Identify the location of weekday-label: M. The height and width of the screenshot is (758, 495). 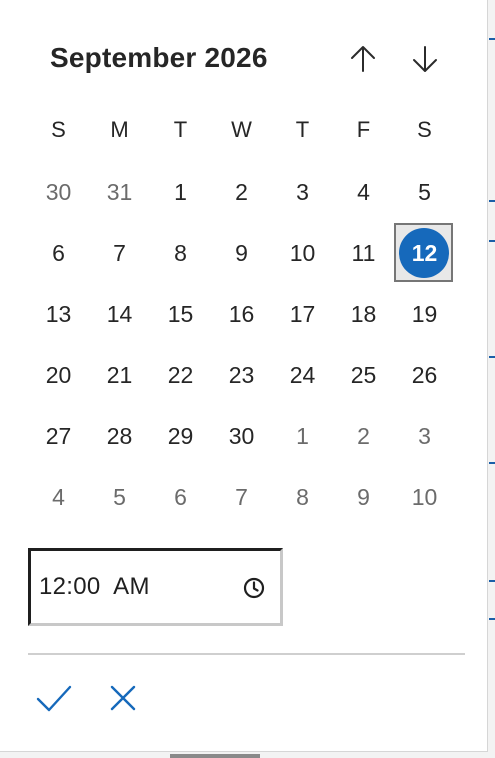
(119, 129).